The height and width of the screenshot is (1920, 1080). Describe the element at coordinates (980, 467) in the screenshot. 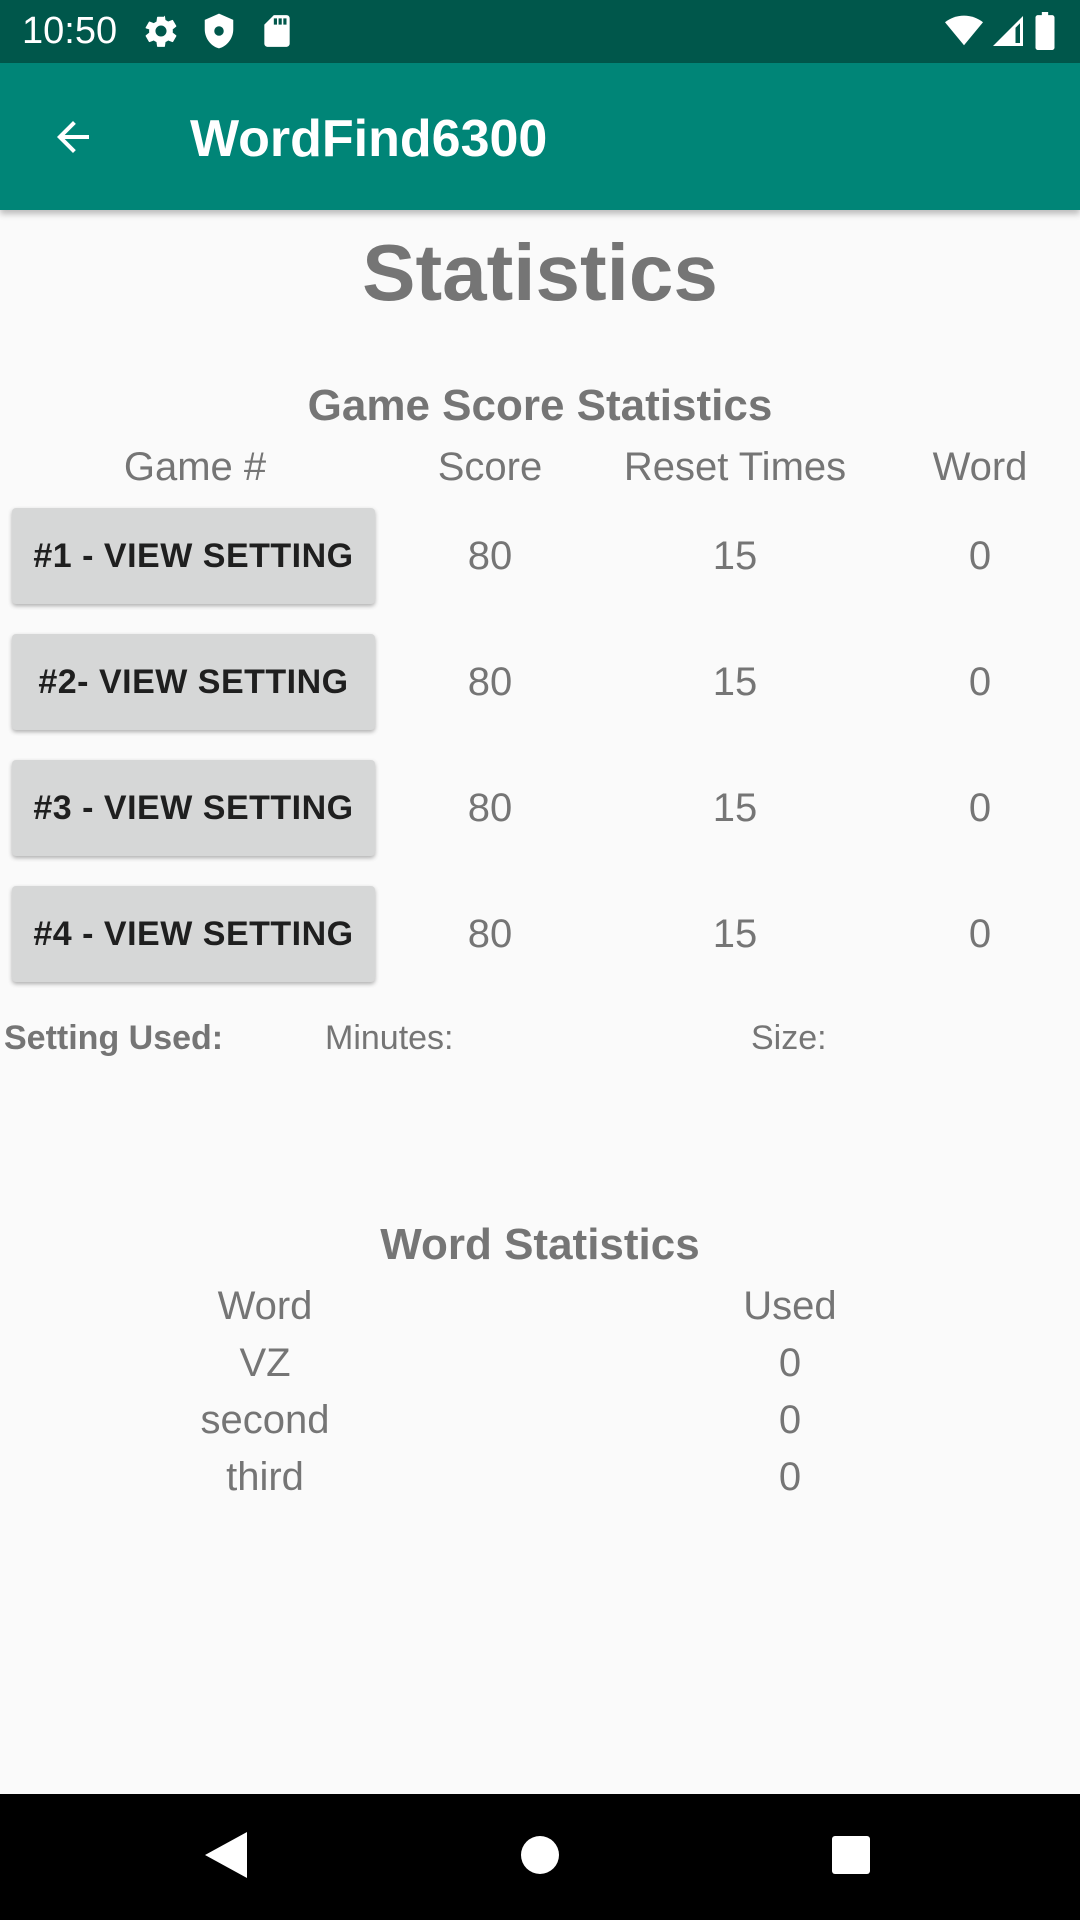

I see `header-word: Word` at that location.